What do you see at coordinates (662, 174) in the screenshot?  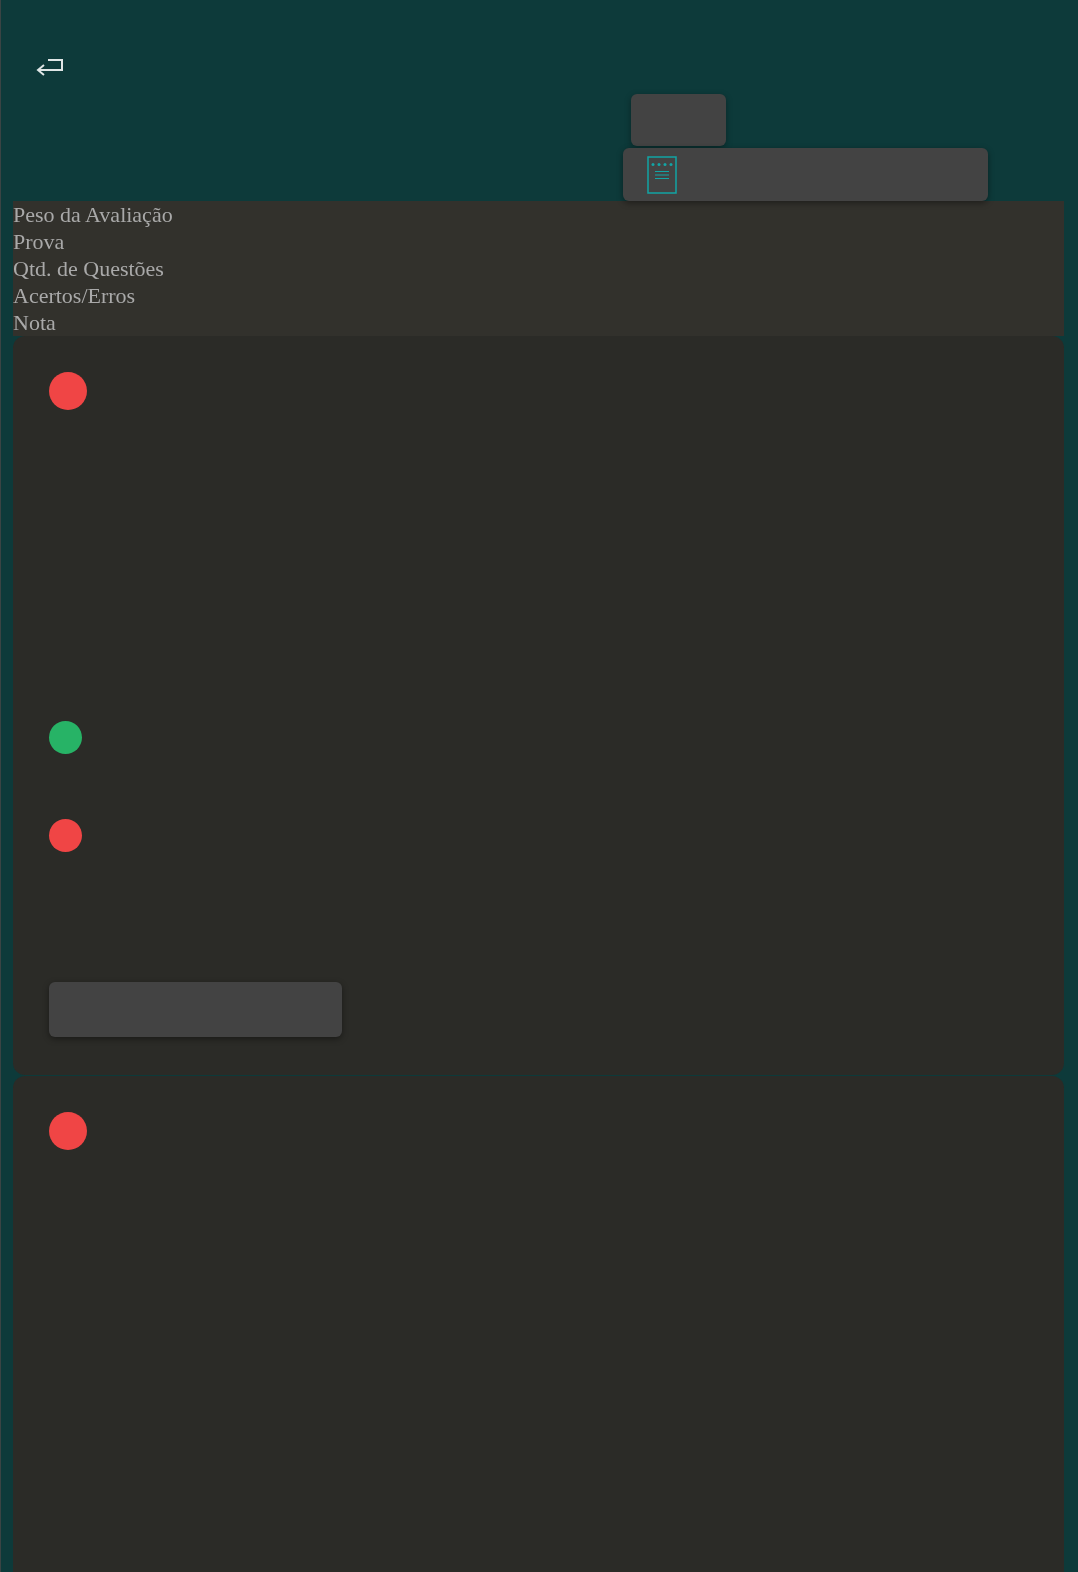 I see `document-icon` at bounding box center [662, 174].